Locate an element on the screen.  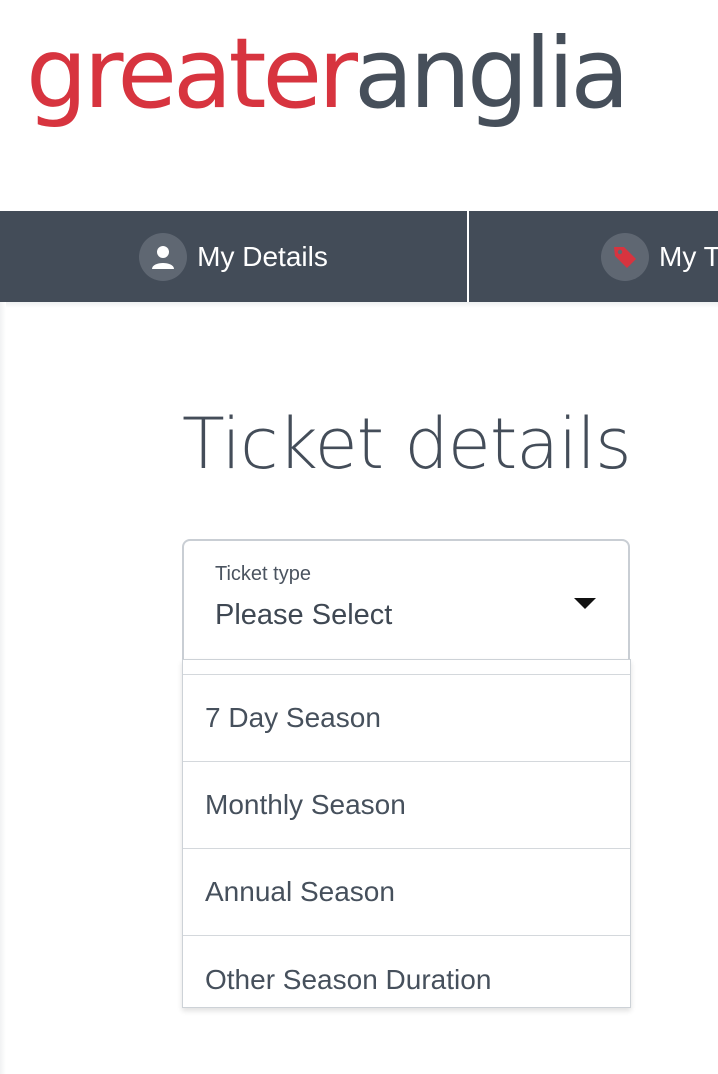
tab-my-tickets: My T is located at coordinates (593, 256).